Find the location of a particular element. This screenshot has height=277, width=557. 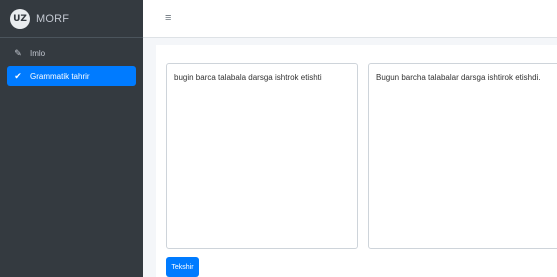

brand: UZ MORF is located at coordinates (71, 19).